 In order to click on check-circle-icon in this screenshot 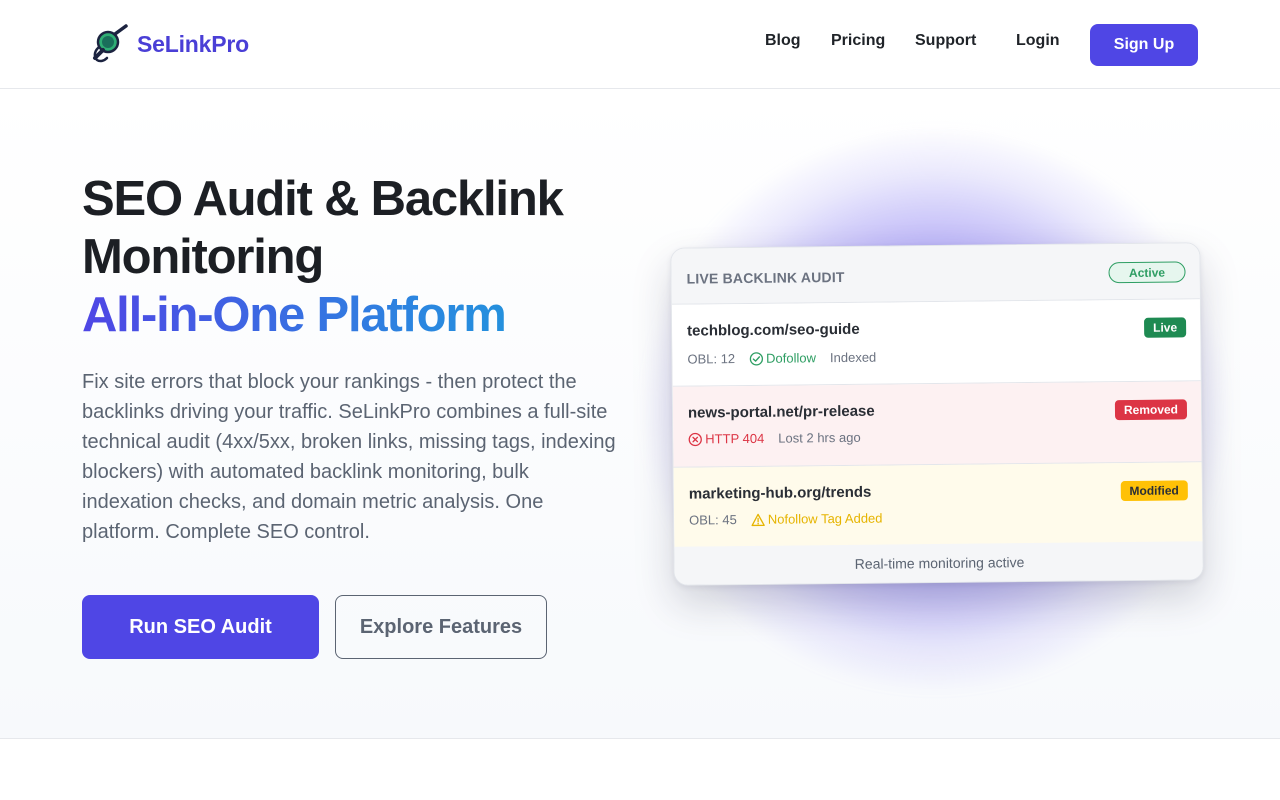, I will do `click(756, 358)`.